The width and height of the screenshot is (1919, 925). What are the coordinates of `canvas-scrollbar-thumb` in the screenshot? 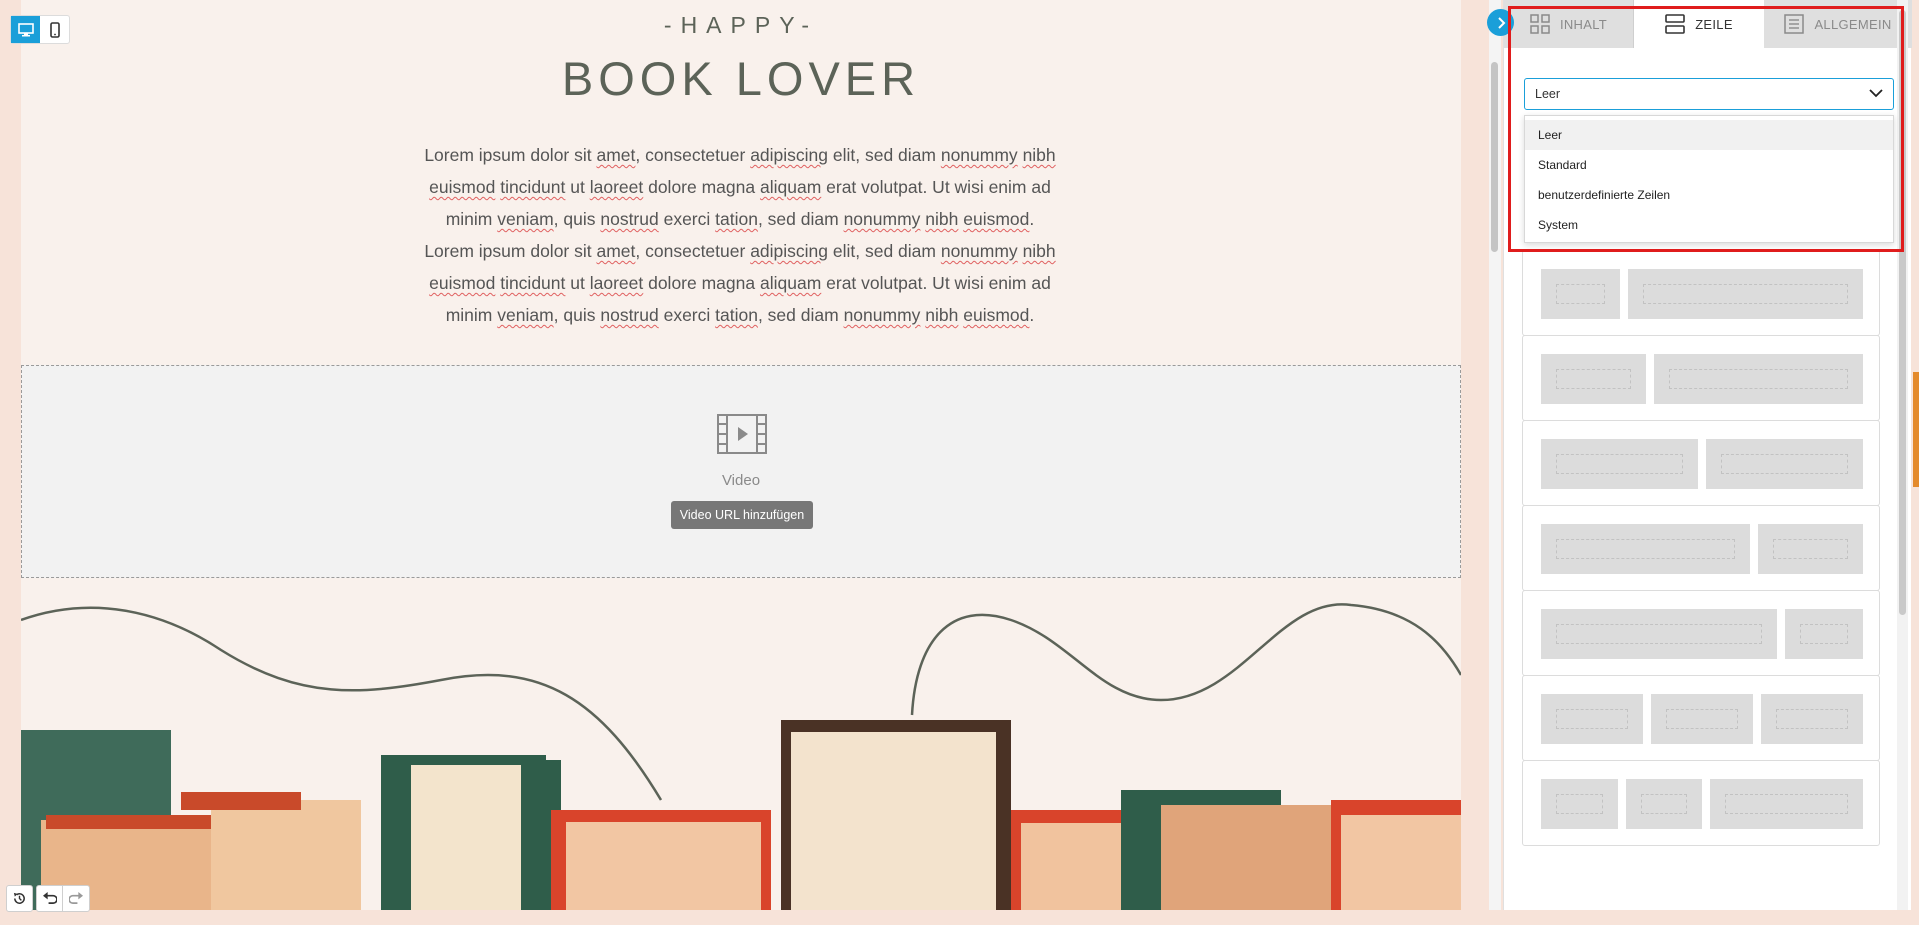 It's located at (1494, 157).